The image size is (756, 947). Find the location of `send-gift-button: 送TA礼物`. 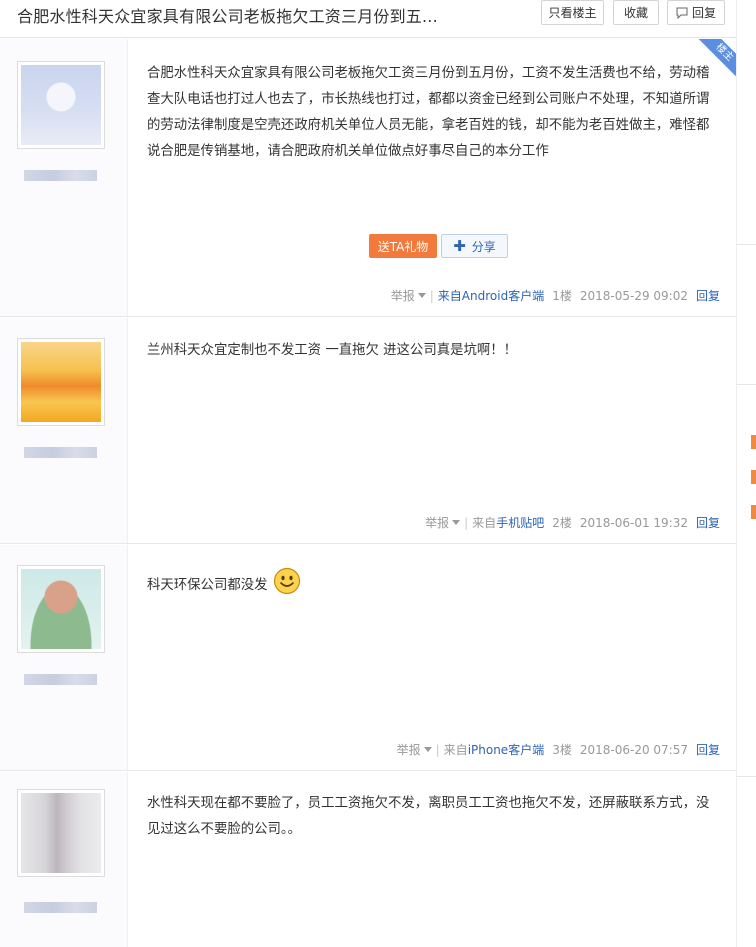

send-gift-button: 送TA礼物 is located at coordinates (403, 246).